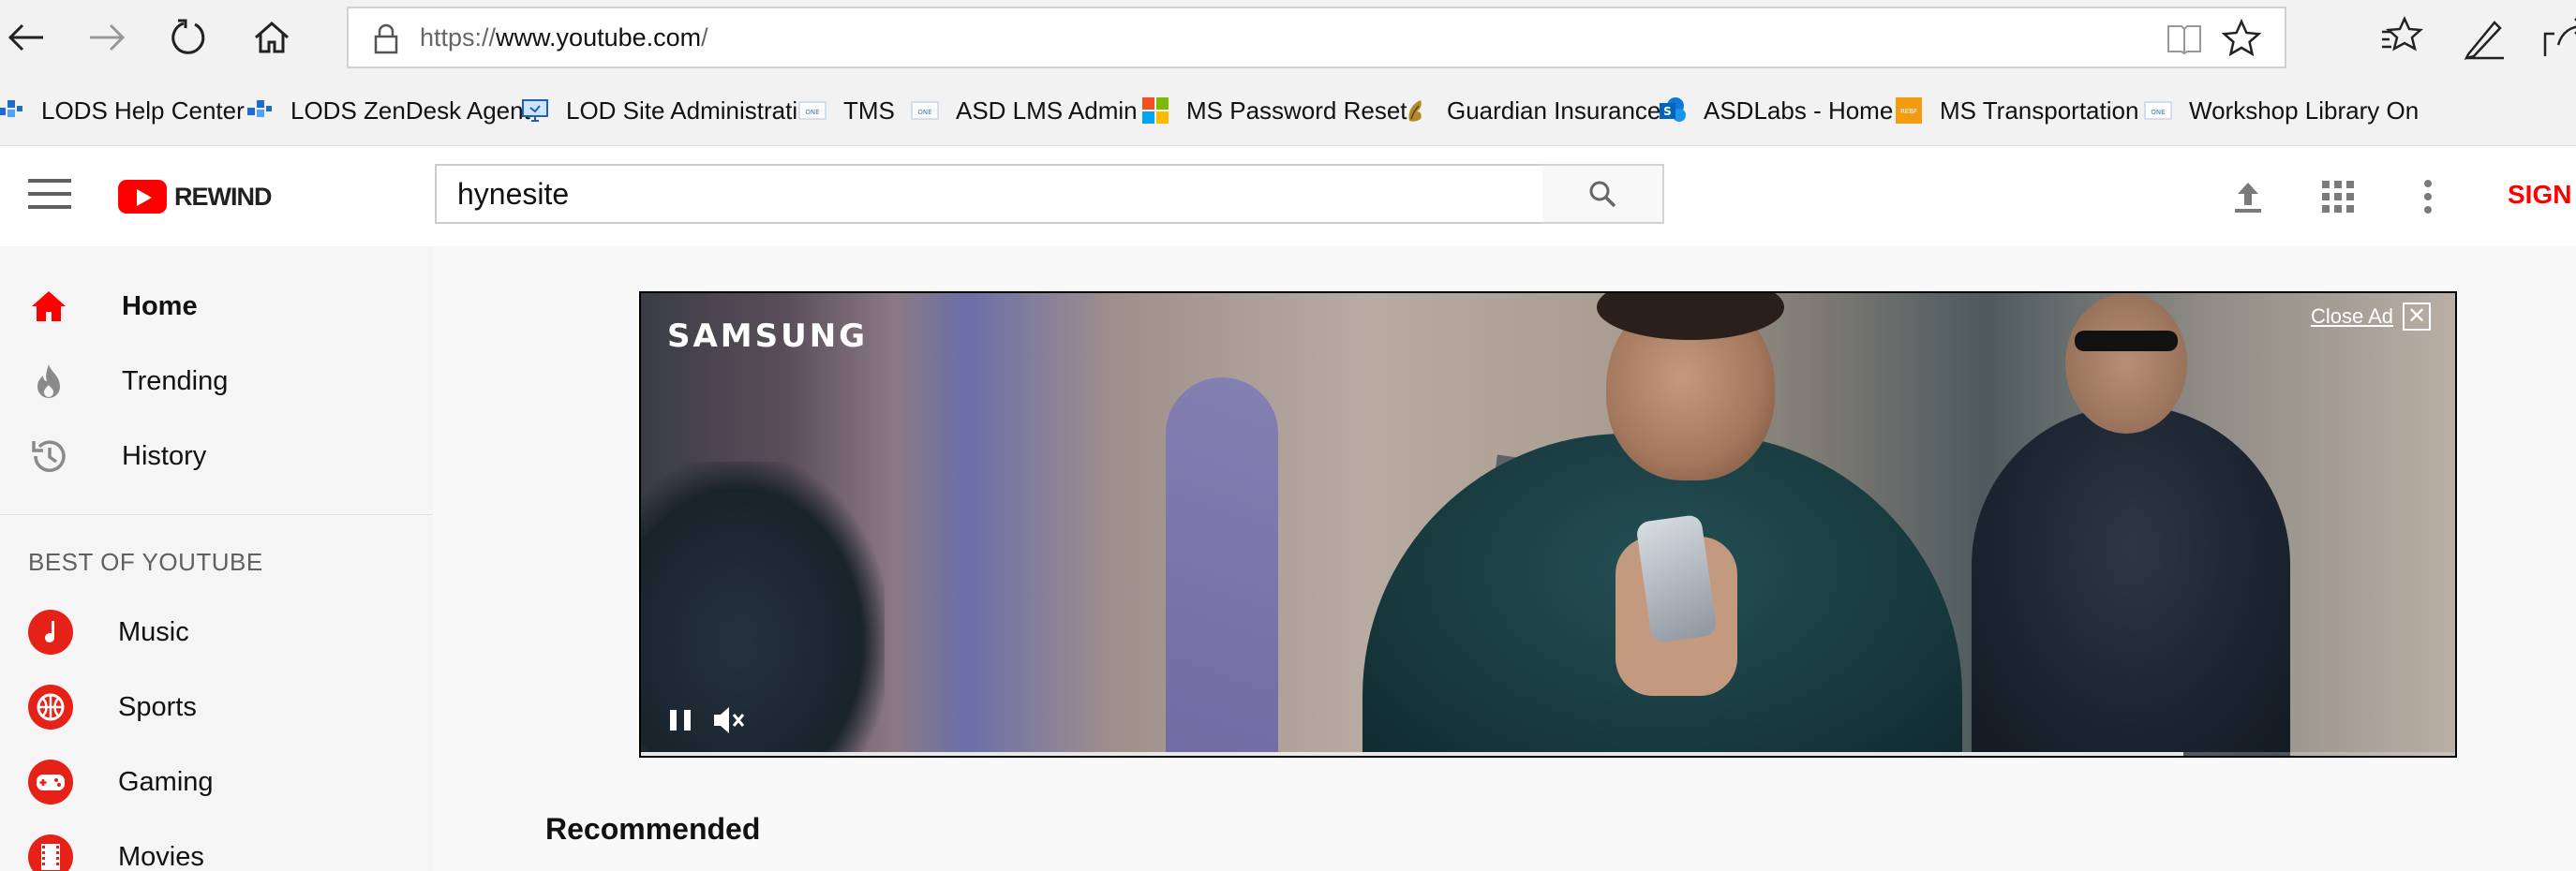 The width and height of the screenshot is (2576, 871). I want to click on svg-text: S, so click(1667, 111).